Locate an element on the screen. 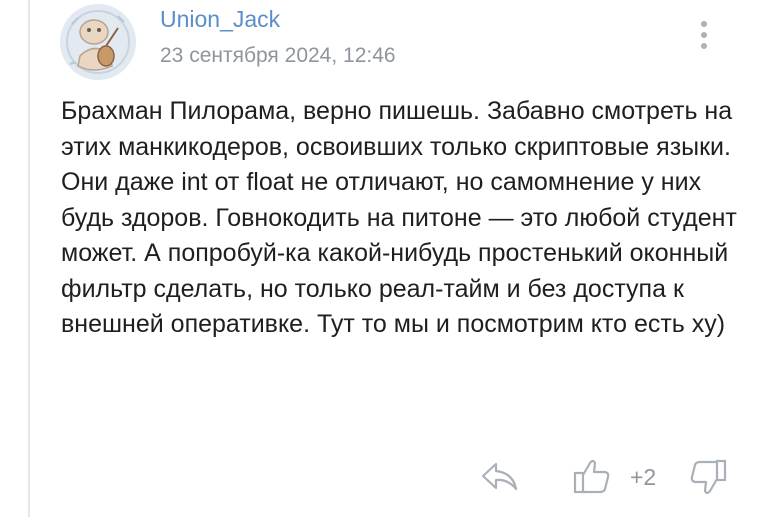 The height and width of the screenshot is (517, 758). comment-actions: +2 is located at coordinates (610, 478).